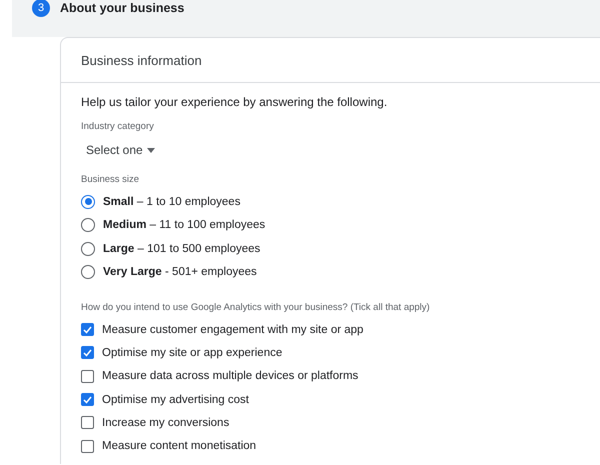 Image resolution: width=600 pixels, height=465 pixels. What do you see at coordinates (166, 422) in the screenshot?
I see `checkbox-label: Increase my conversions` at bounding box center [166, 422].